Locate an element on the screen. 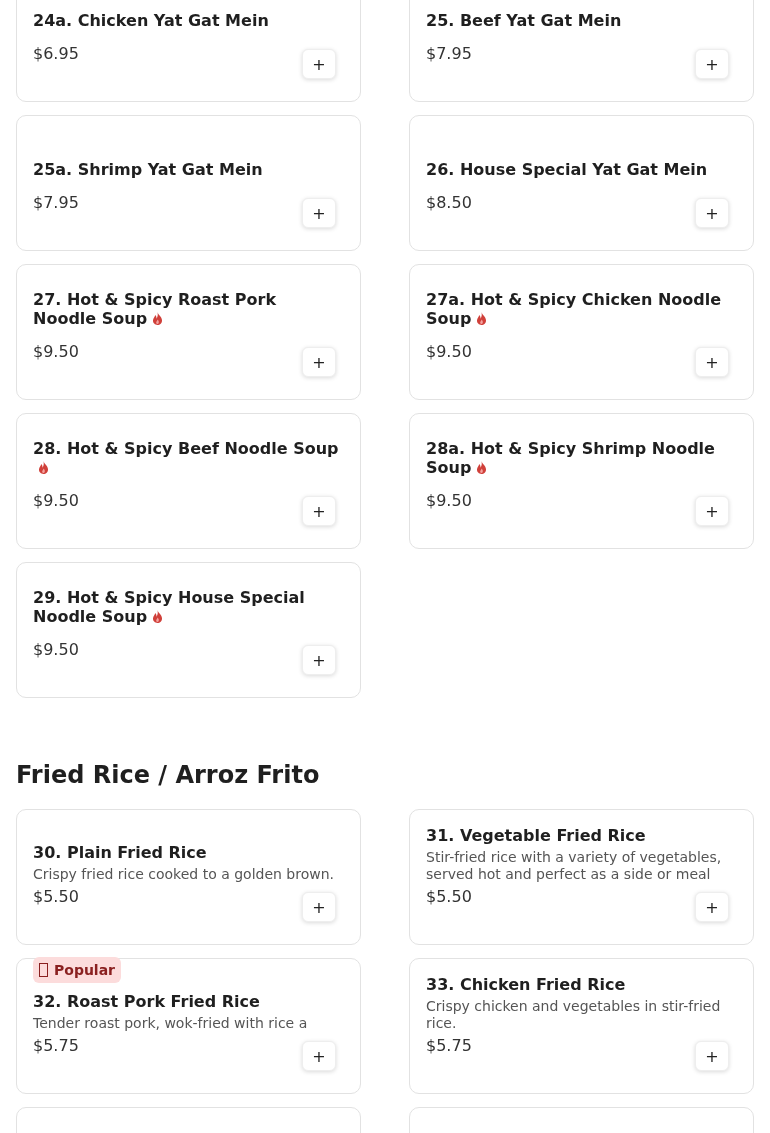  item-name: 27a. Hot & Spicy Chicken Noodle Soup is located at coordinates (574, 309).